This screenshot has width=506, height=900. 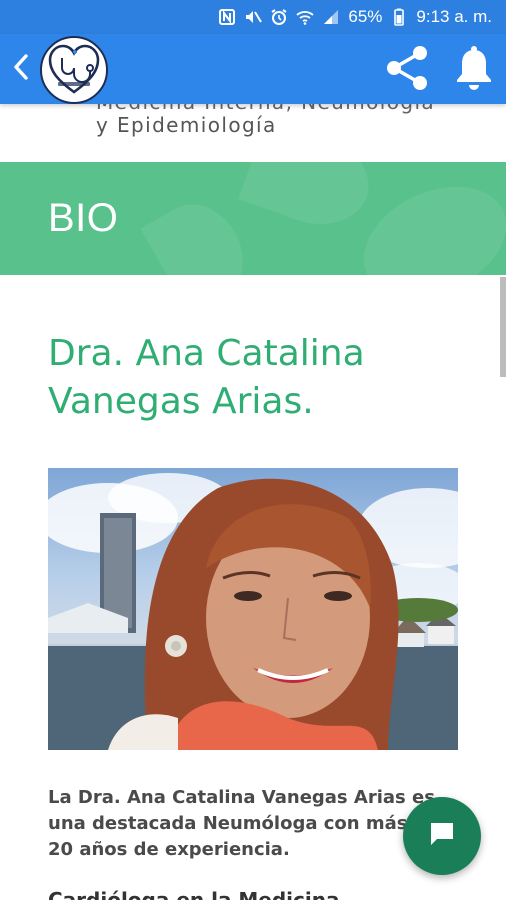 I want to click on bell-icon, so click(x=474, y=70).